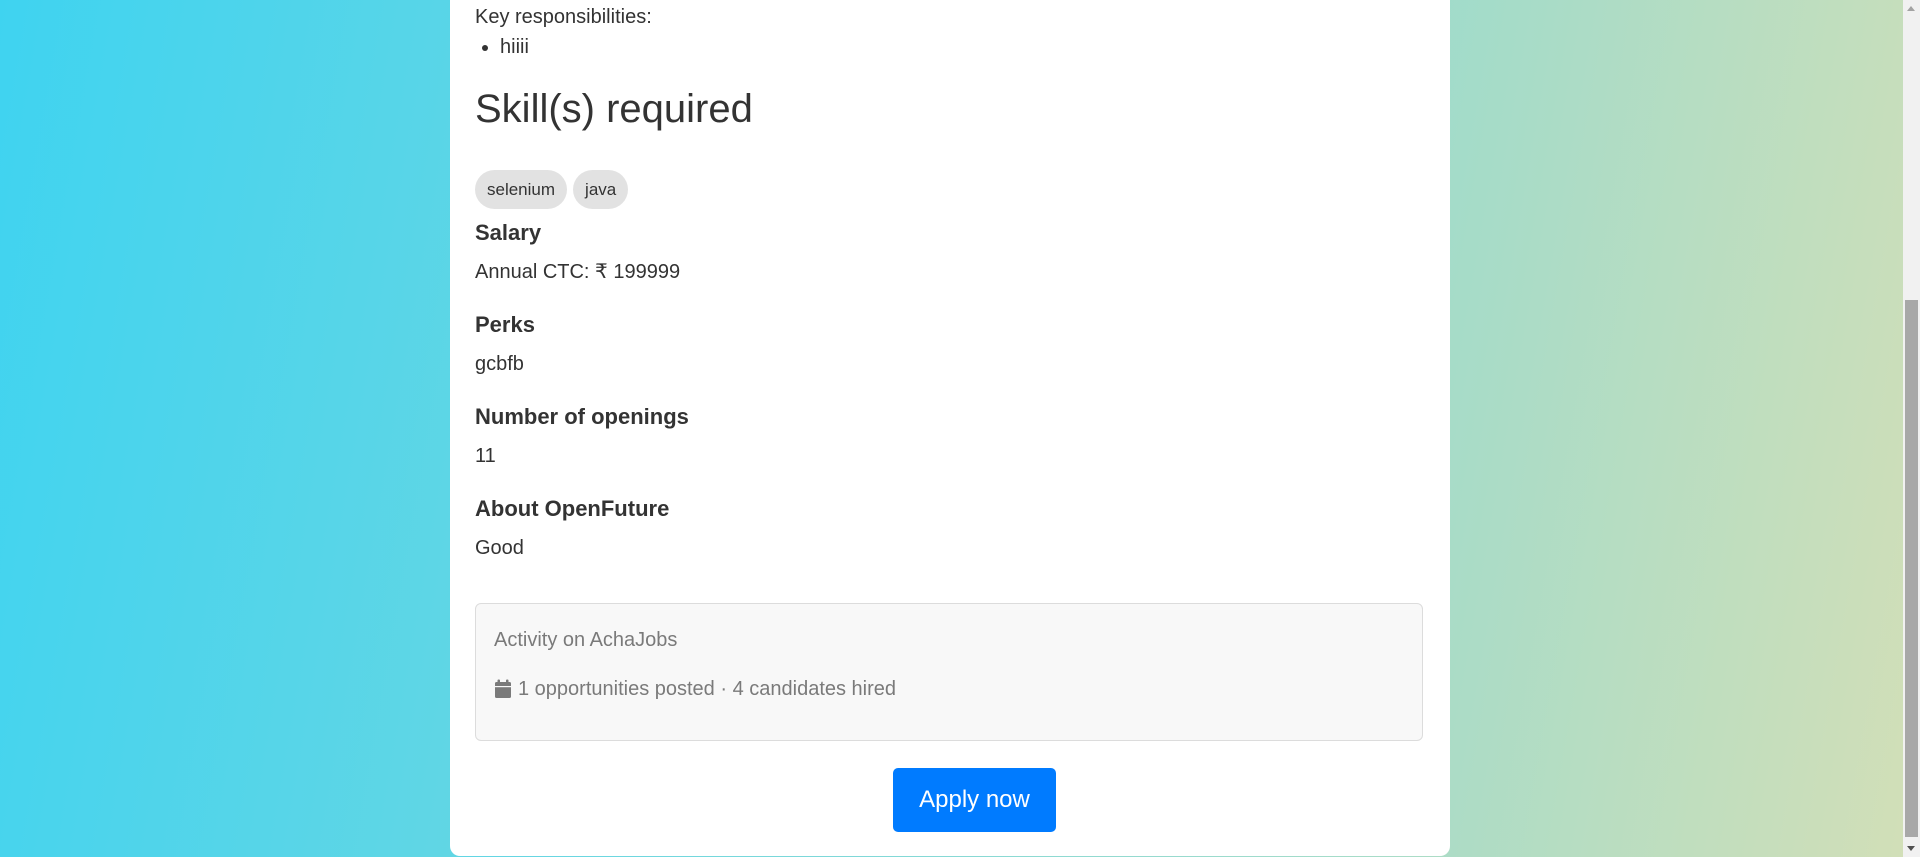 This screenshot has height=857, width=1920. I want to click on calendar-icon, so click(503, 689).